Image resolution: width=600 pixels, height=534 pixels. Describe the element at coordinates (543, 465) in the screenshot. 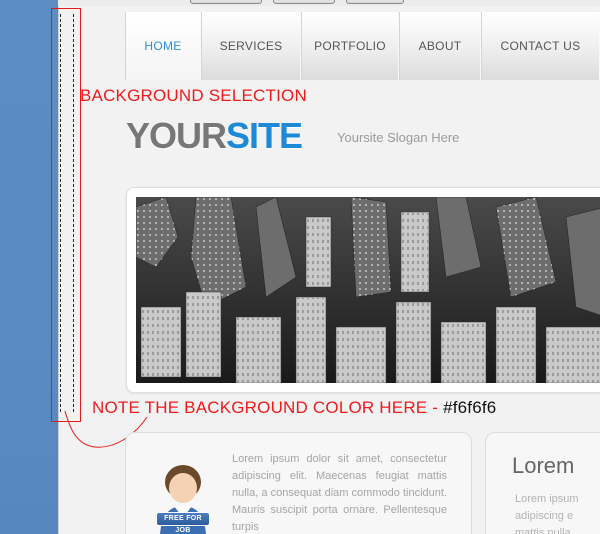

I see `box2-heading: Lorem` at that location.